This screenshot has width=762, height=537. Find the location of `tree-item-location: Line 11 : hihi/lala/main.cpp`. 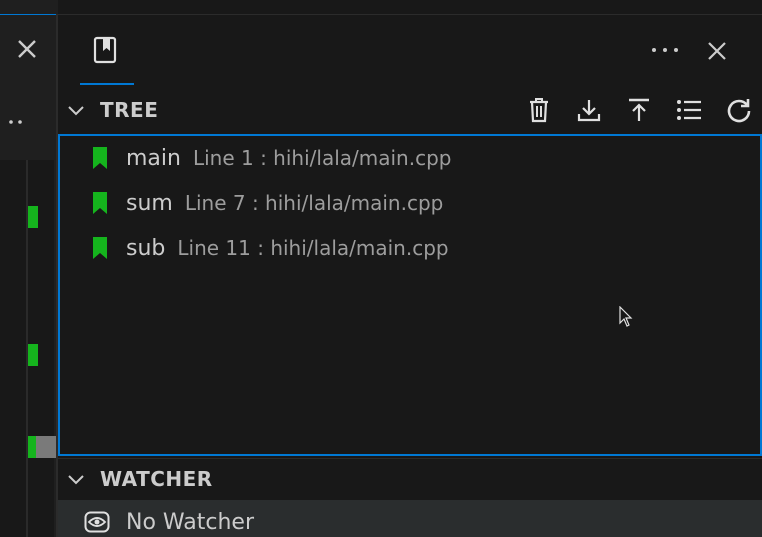

tree-item-location: Line 11 : hihi/lala/main.cpp is located at coordinates (313, 248).